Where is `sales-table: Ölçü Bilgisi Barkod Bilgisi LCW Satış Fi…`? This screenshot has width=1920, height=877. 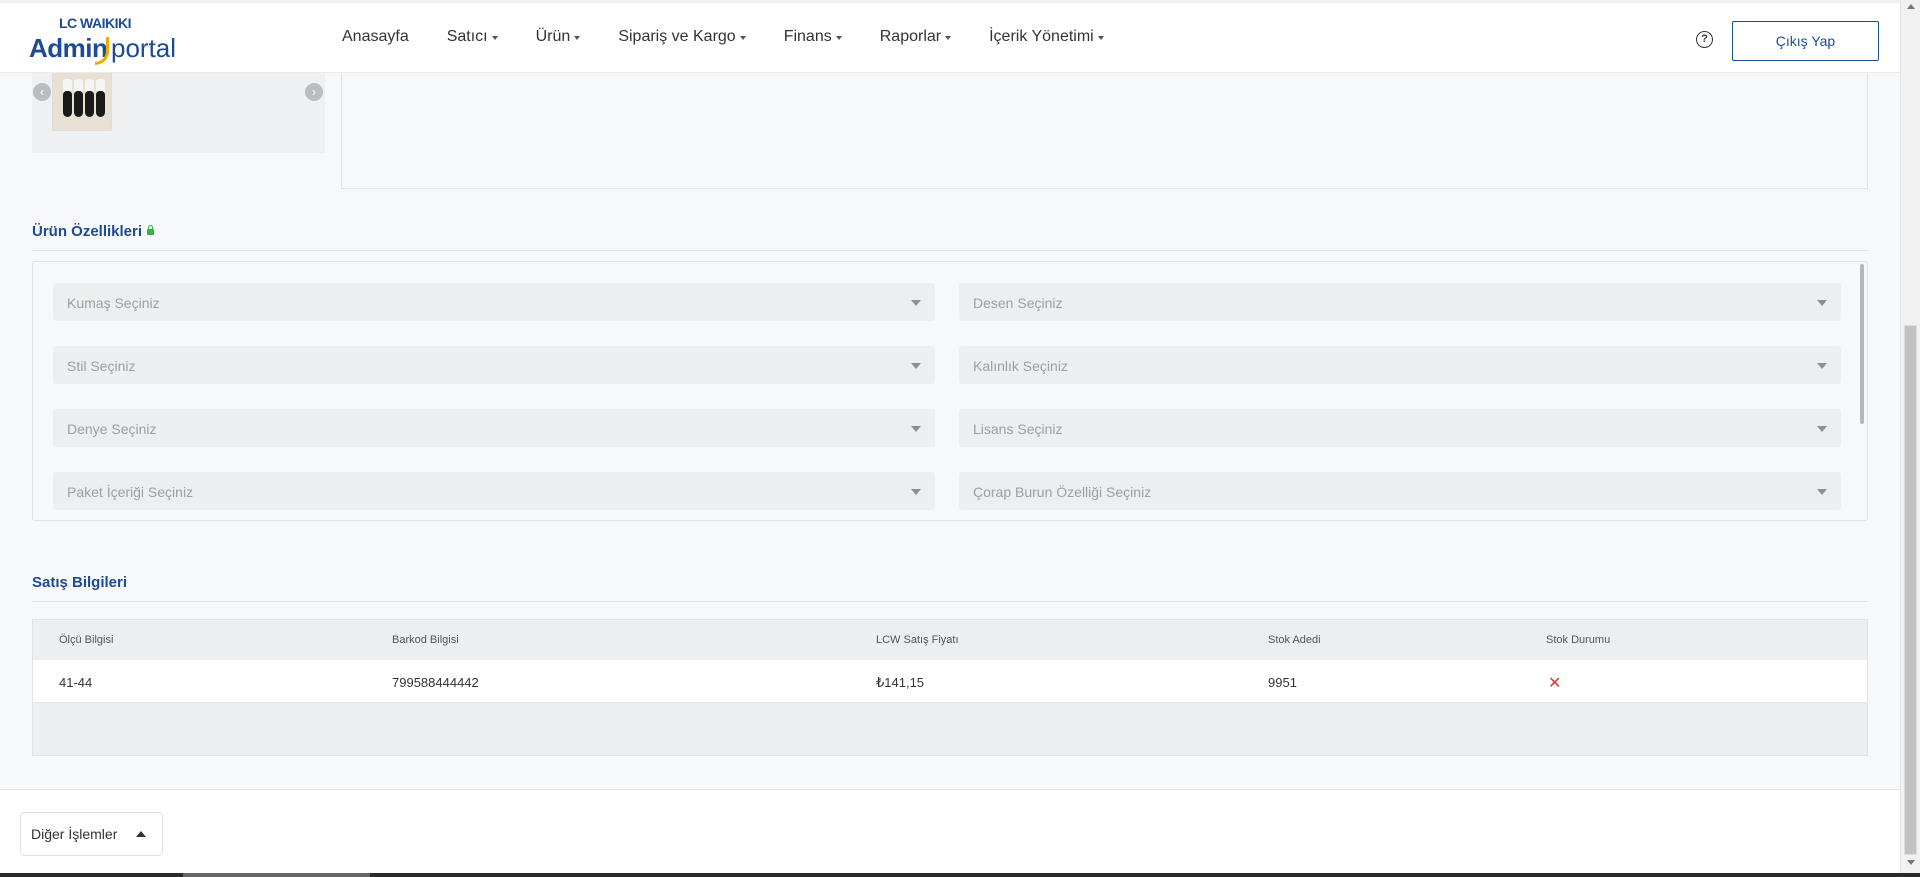 sales-table: Ölçü Bilgisi Barkod Bilgisi LCW Satış Fi… is located at coordinates (950, 687).